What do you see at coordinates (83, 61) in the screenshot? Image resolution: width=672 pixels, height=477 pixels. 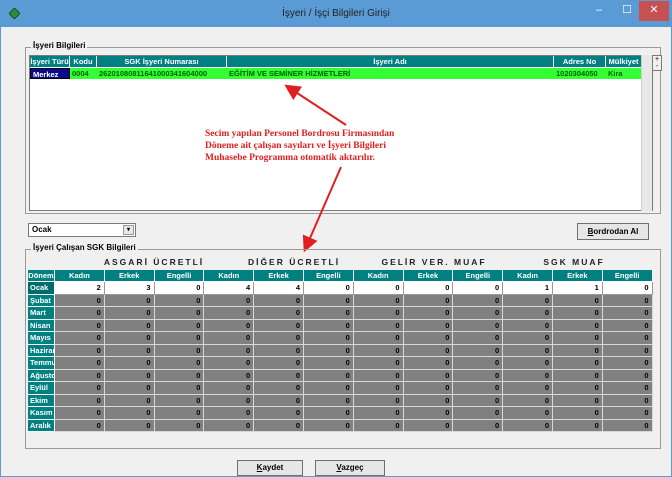 I see `col-header-code: Kodu` at bounding box center [83, 61].